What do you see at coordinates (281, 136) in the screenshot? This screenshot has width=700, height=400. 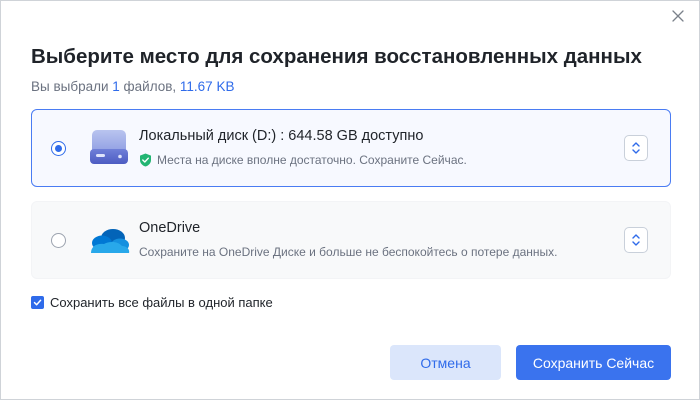 I see `local-disk-title: Локальный диск (D:) : 644.58 GB доступно` at bounding box center [281, 136].